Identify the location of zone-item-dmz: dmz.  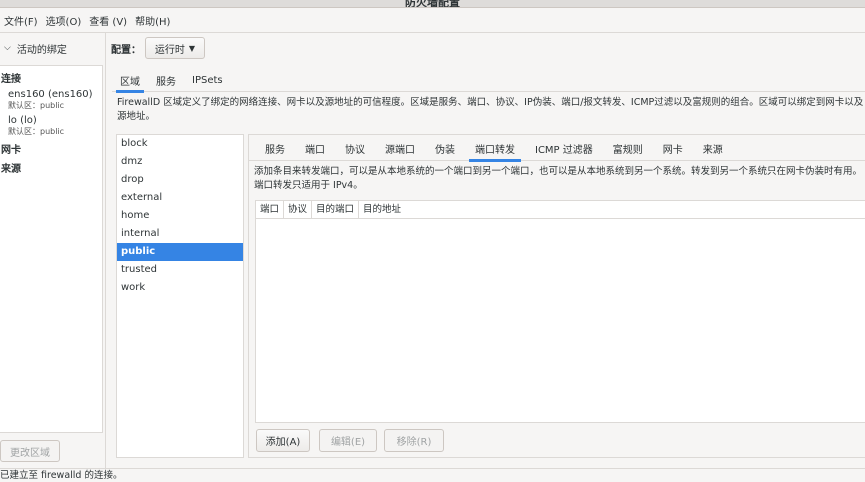
(180, 162).